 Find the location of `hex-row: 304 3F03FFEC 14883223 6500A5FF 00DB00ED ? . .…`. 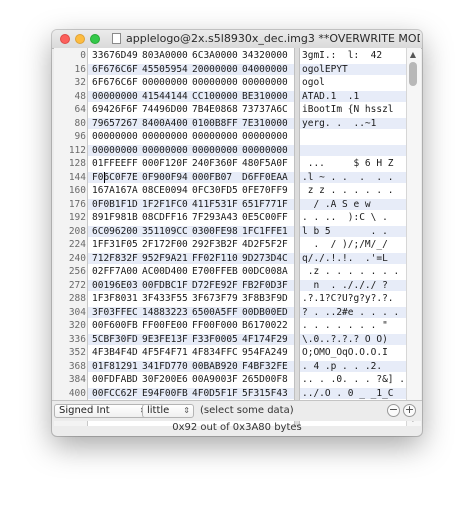

hex-row: 304 3F03FFEC 14883223 6500A5FF 00DB00ED ? . .… is located at coordinates (230, 312).